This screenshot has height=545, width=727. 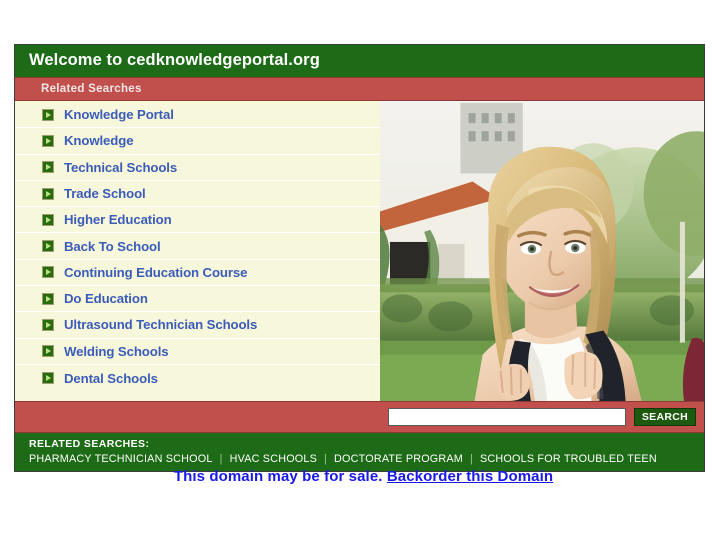 I want to click on related-search-link: Back To School, so click(x=112, y=246).